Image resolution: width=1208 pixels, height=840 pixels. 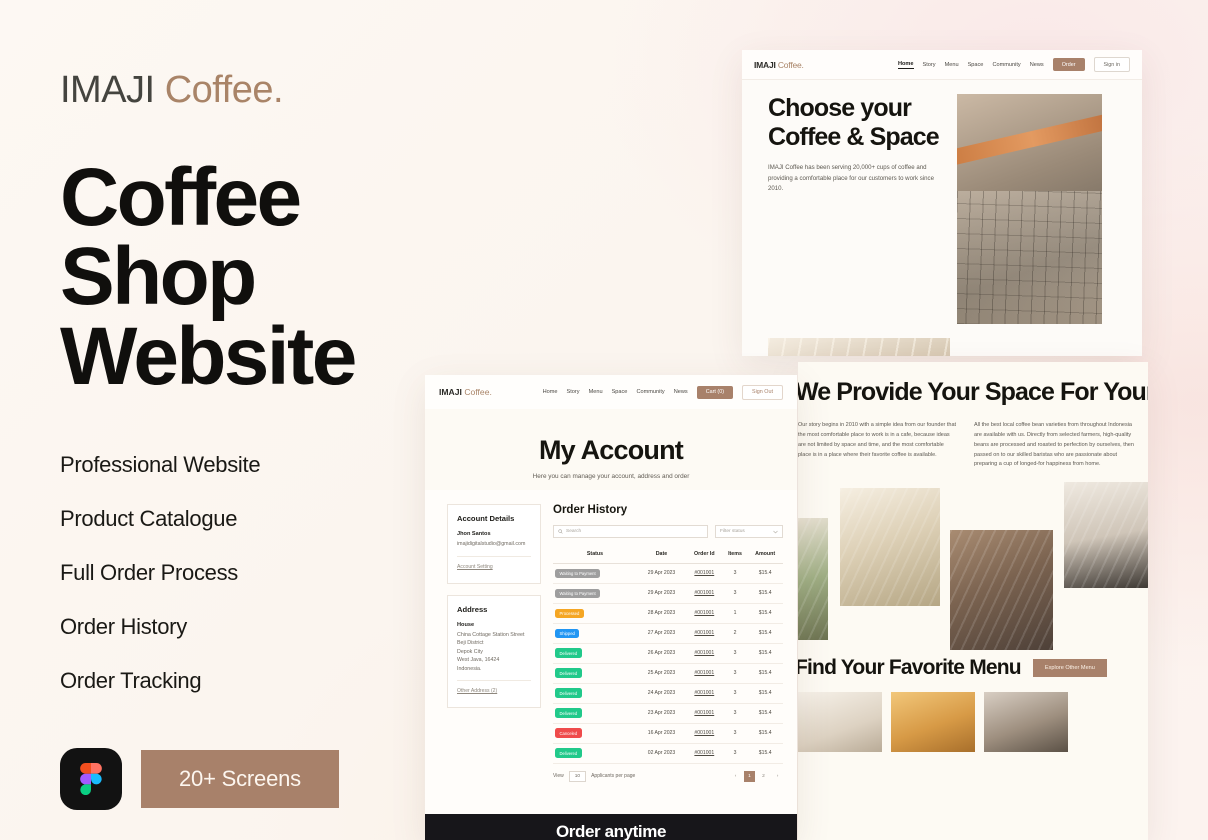 I want to click on table-row: Shipped 27 Apr 2023 #001001 2 $15.4, so click(x=668, y=633).